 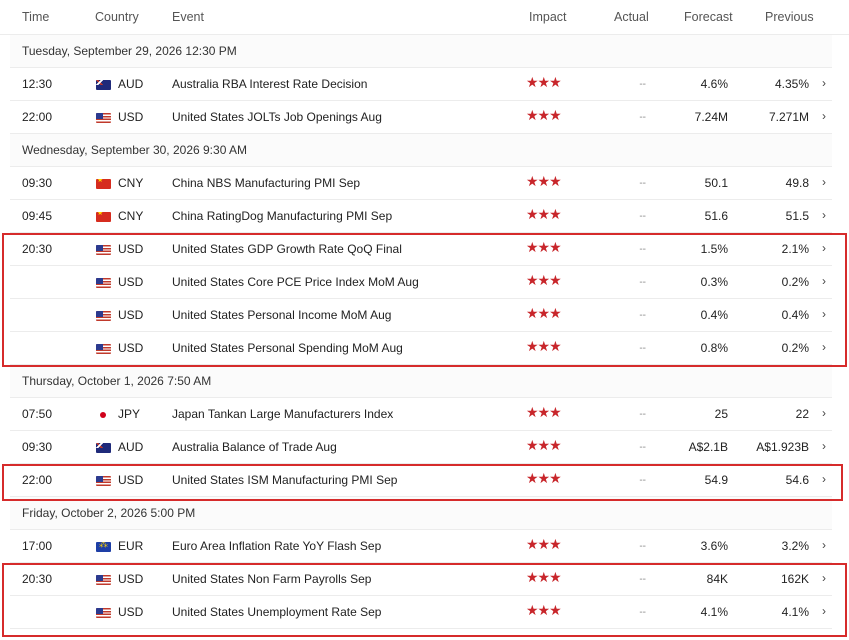 I want to click on previous-value: 51.5, so click(x=797, y=216).